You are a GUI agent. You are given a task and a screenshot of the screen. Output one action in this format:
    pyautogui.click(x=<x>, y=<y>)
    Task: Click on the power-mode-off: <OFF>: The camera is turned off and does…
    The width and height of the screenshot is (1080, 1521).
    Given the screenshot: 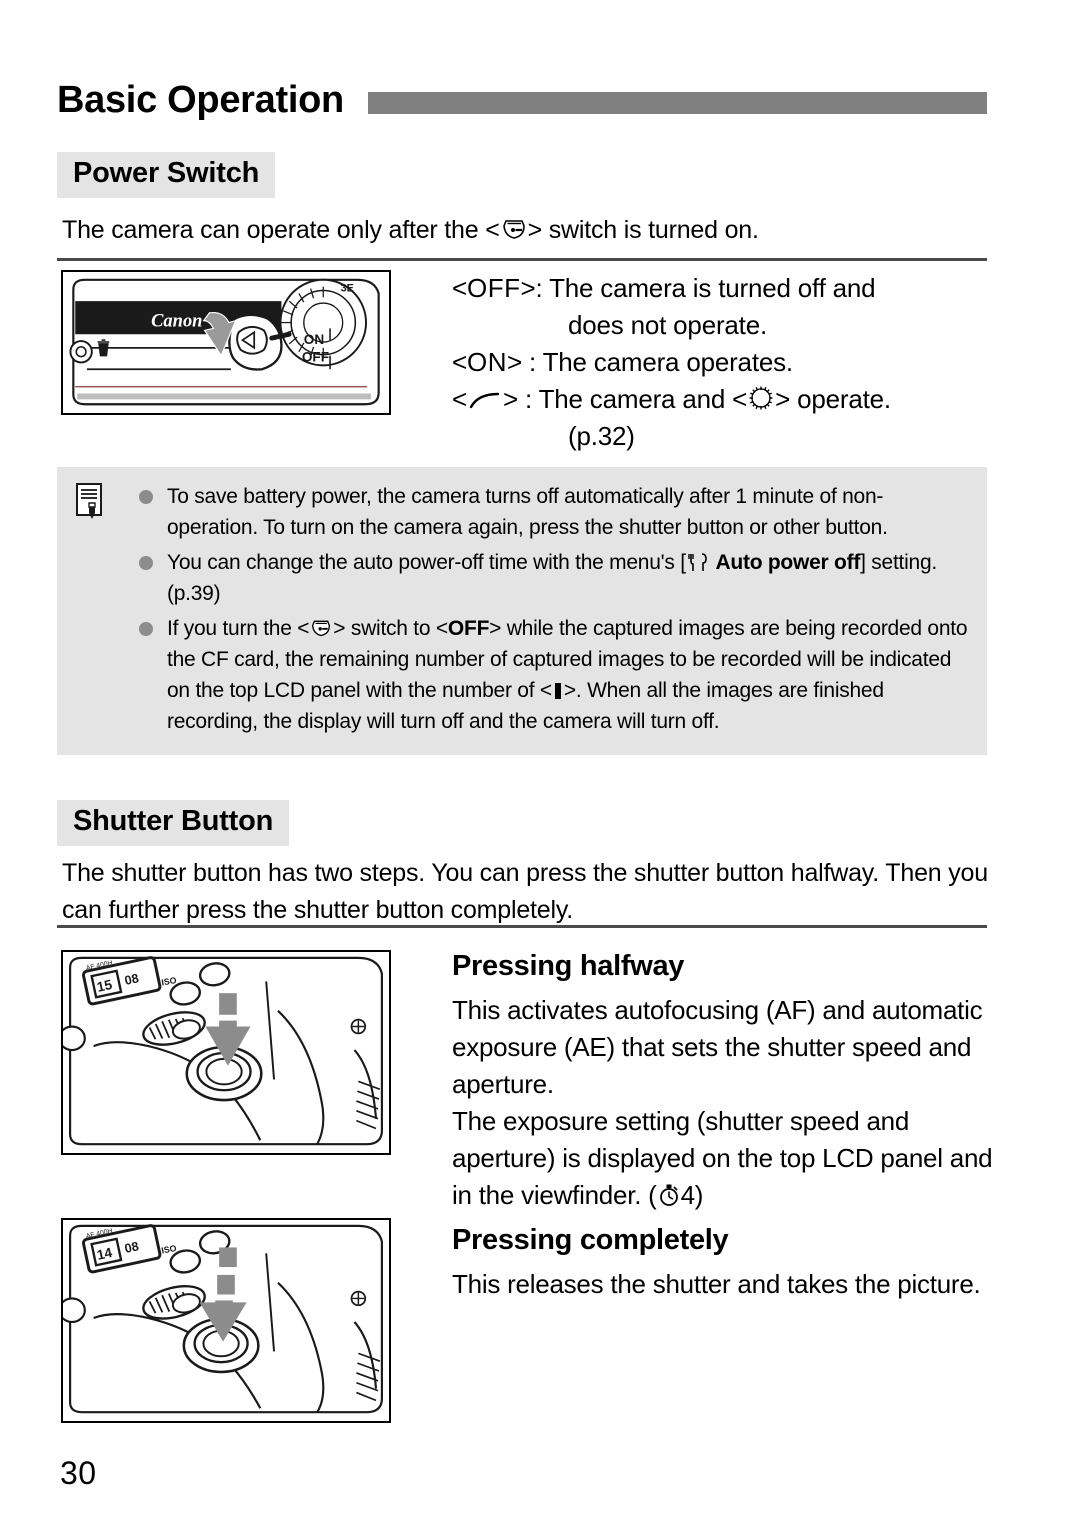 What is the action you would take?
    pyautogui.click(x=722, y=307)
    